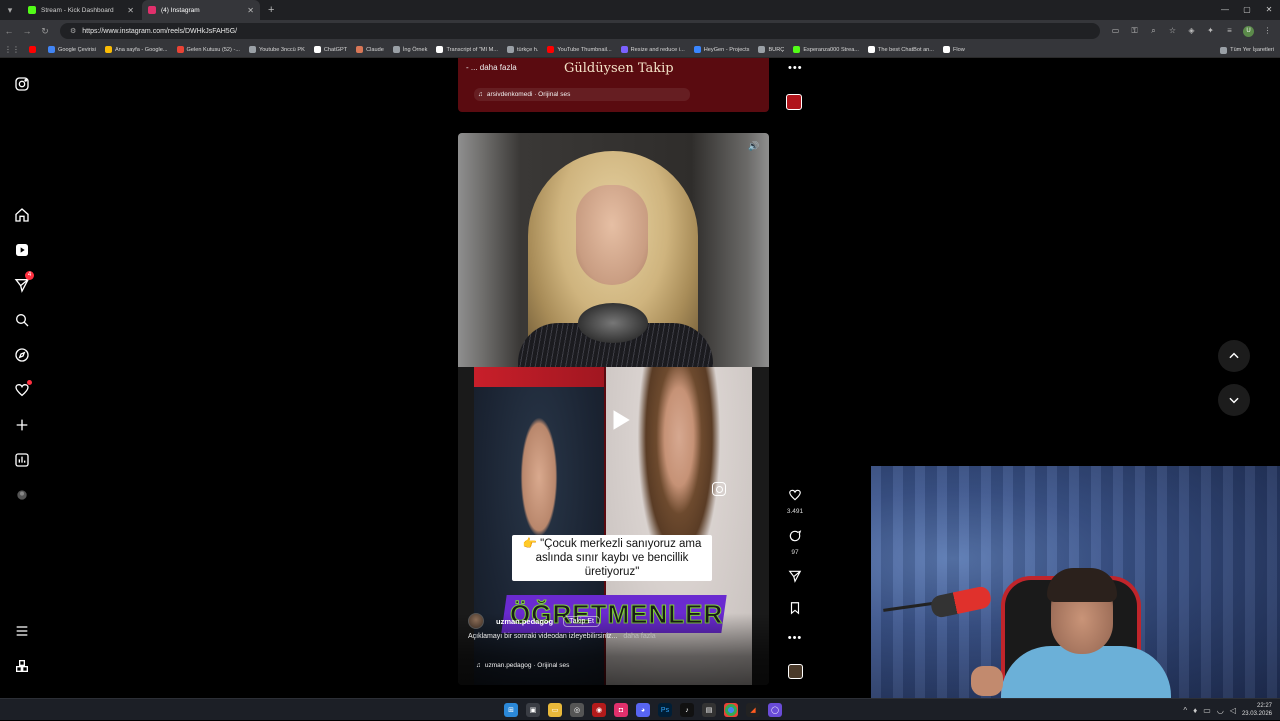 This screenshot has height=721, width=1280. I want to click on new-tab-icon: +, so click(271, 10).